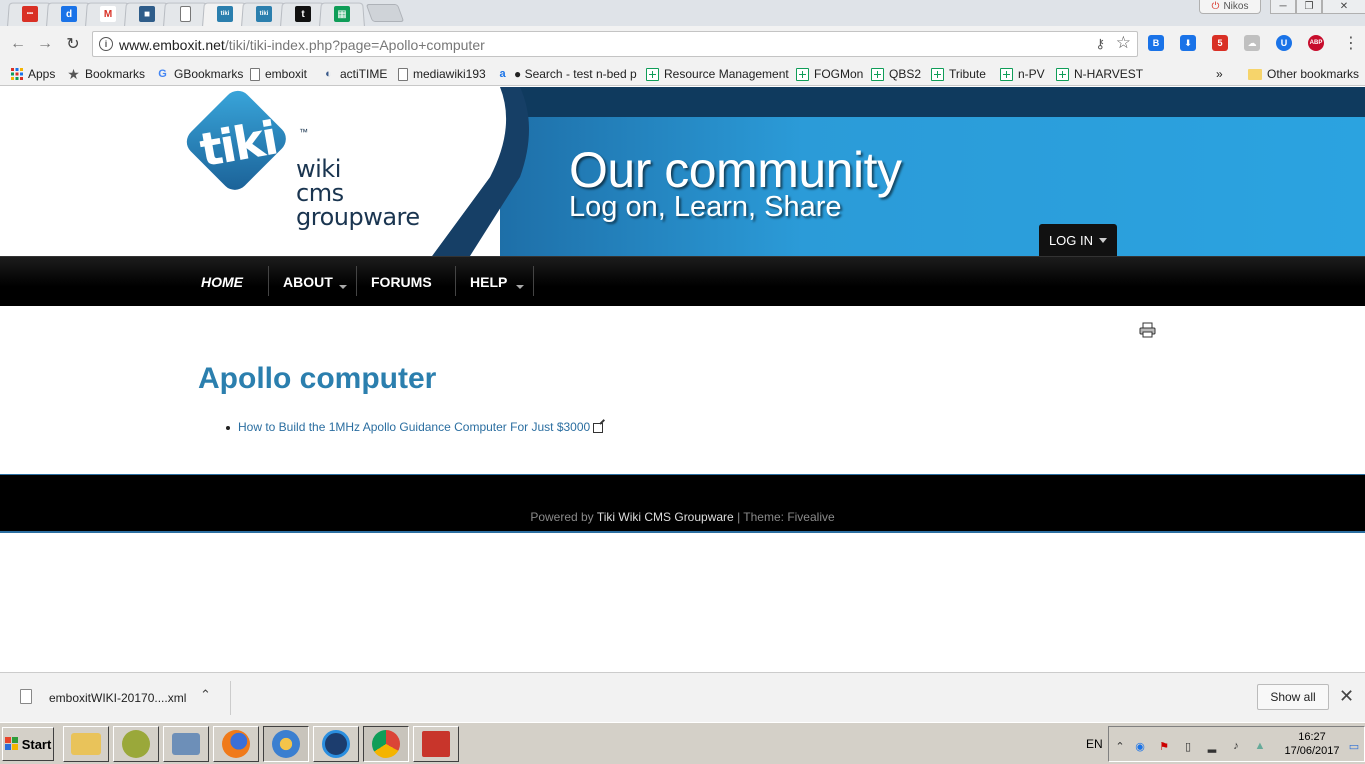 The height and width of the screenshot is (764, 1365). What do you see at coordinates (682, 697) in the screenshot?
I see `download-shelf: emboxitWIKI-20170....xml ⌃ Show all ✕` at bounding box center [682, 697].